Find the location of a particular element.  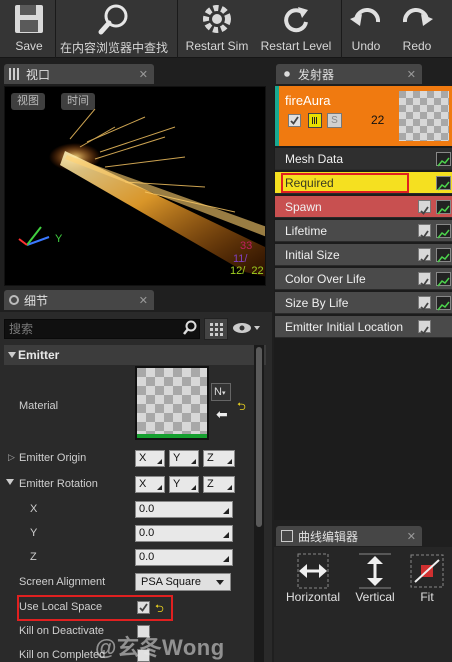

emitter-particle-count: 22 is located at coordinates (378, 120).